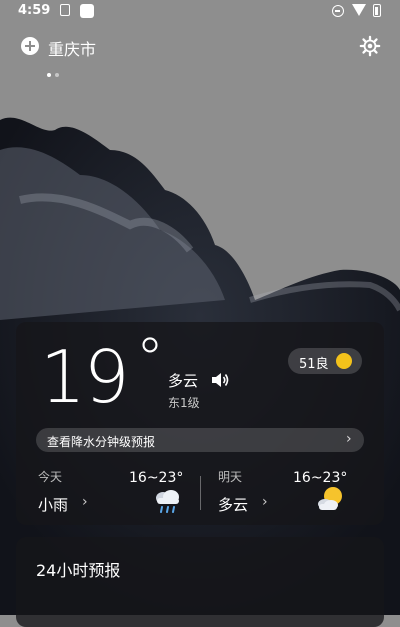 Image resolution: width=400 pixels, height=627 pixels. Describe the element at coordinates (53, 504) in the screenshot. I see `today-condition: 小雨` at that location.